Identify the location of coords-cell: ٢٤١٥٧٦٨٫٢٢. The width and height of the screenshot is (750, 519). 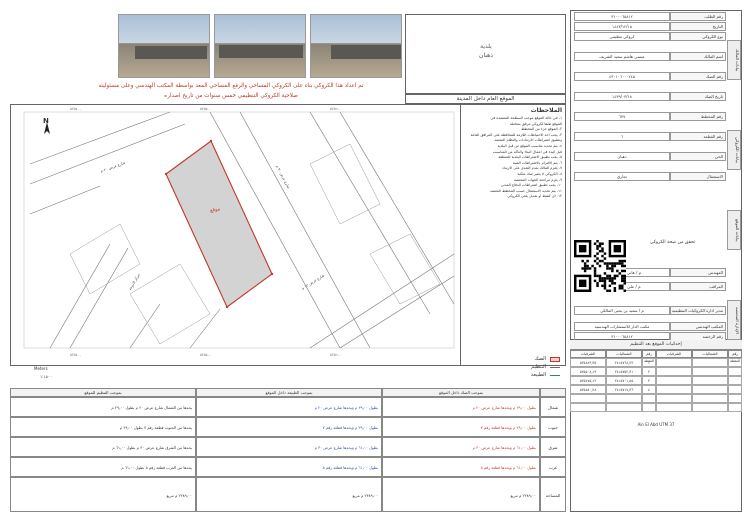
(624, 362).